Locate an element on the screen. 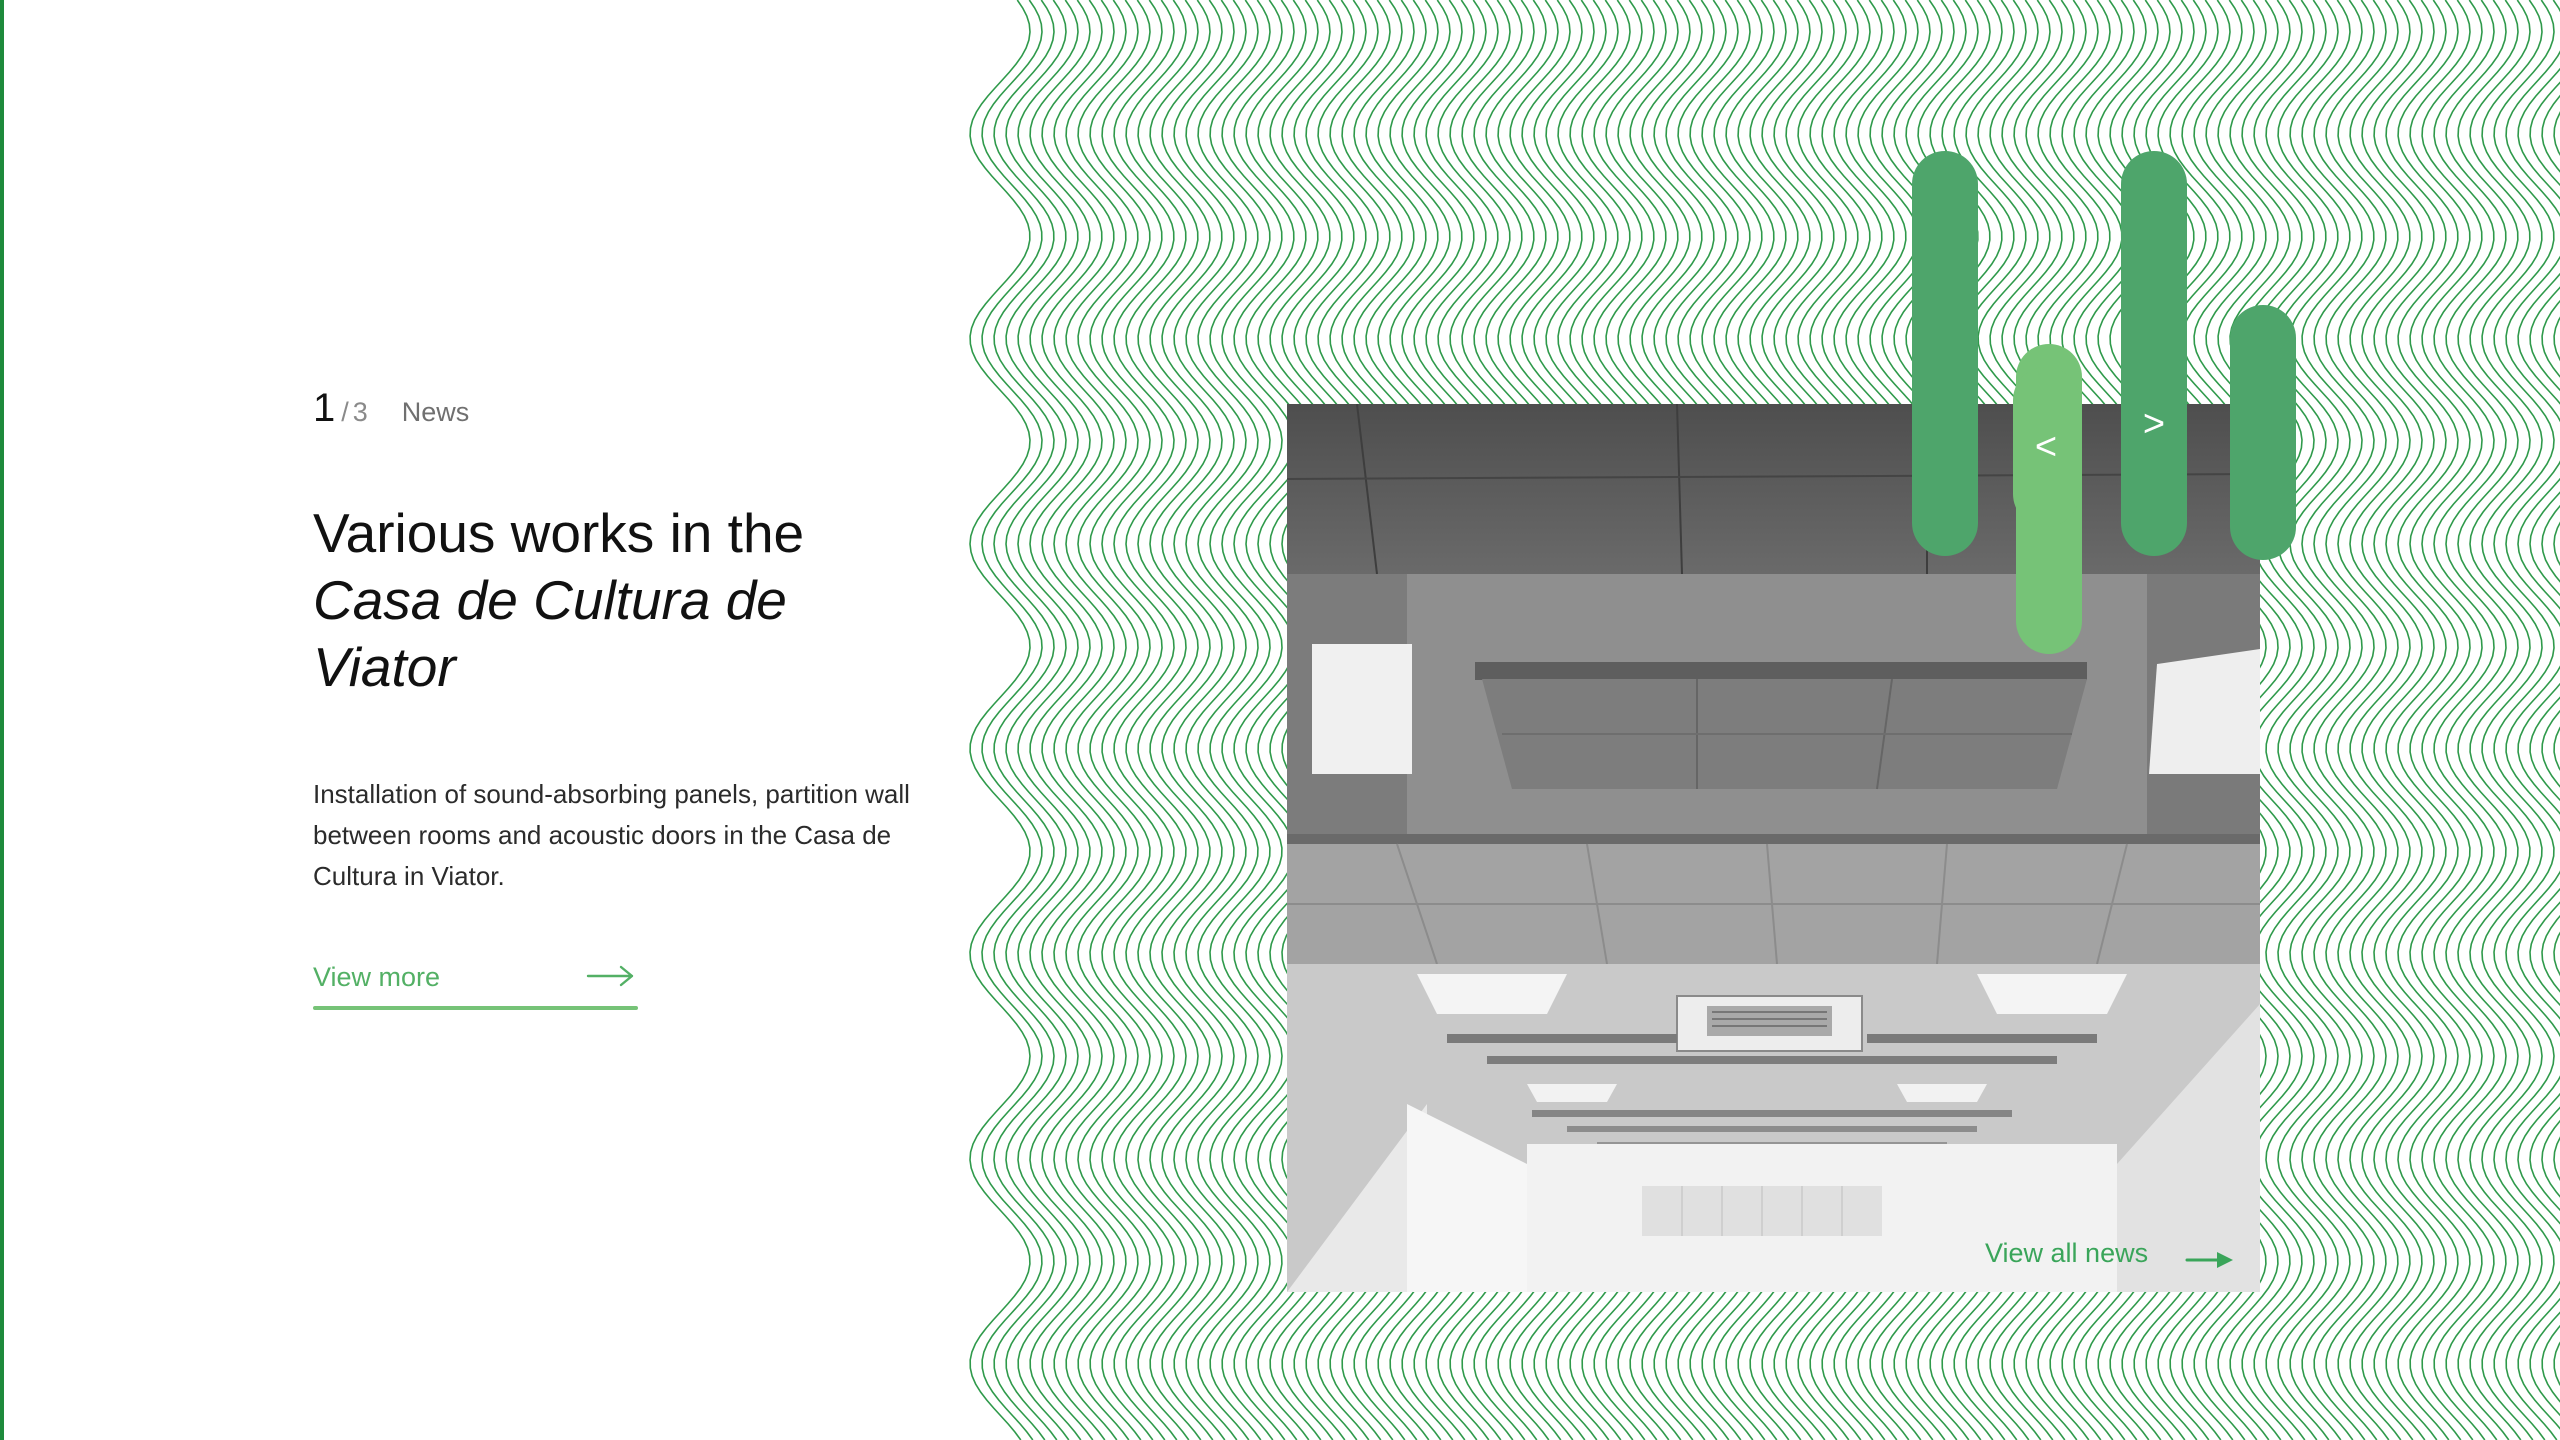  slide-current: 1 is located at coordinates (324, 408).